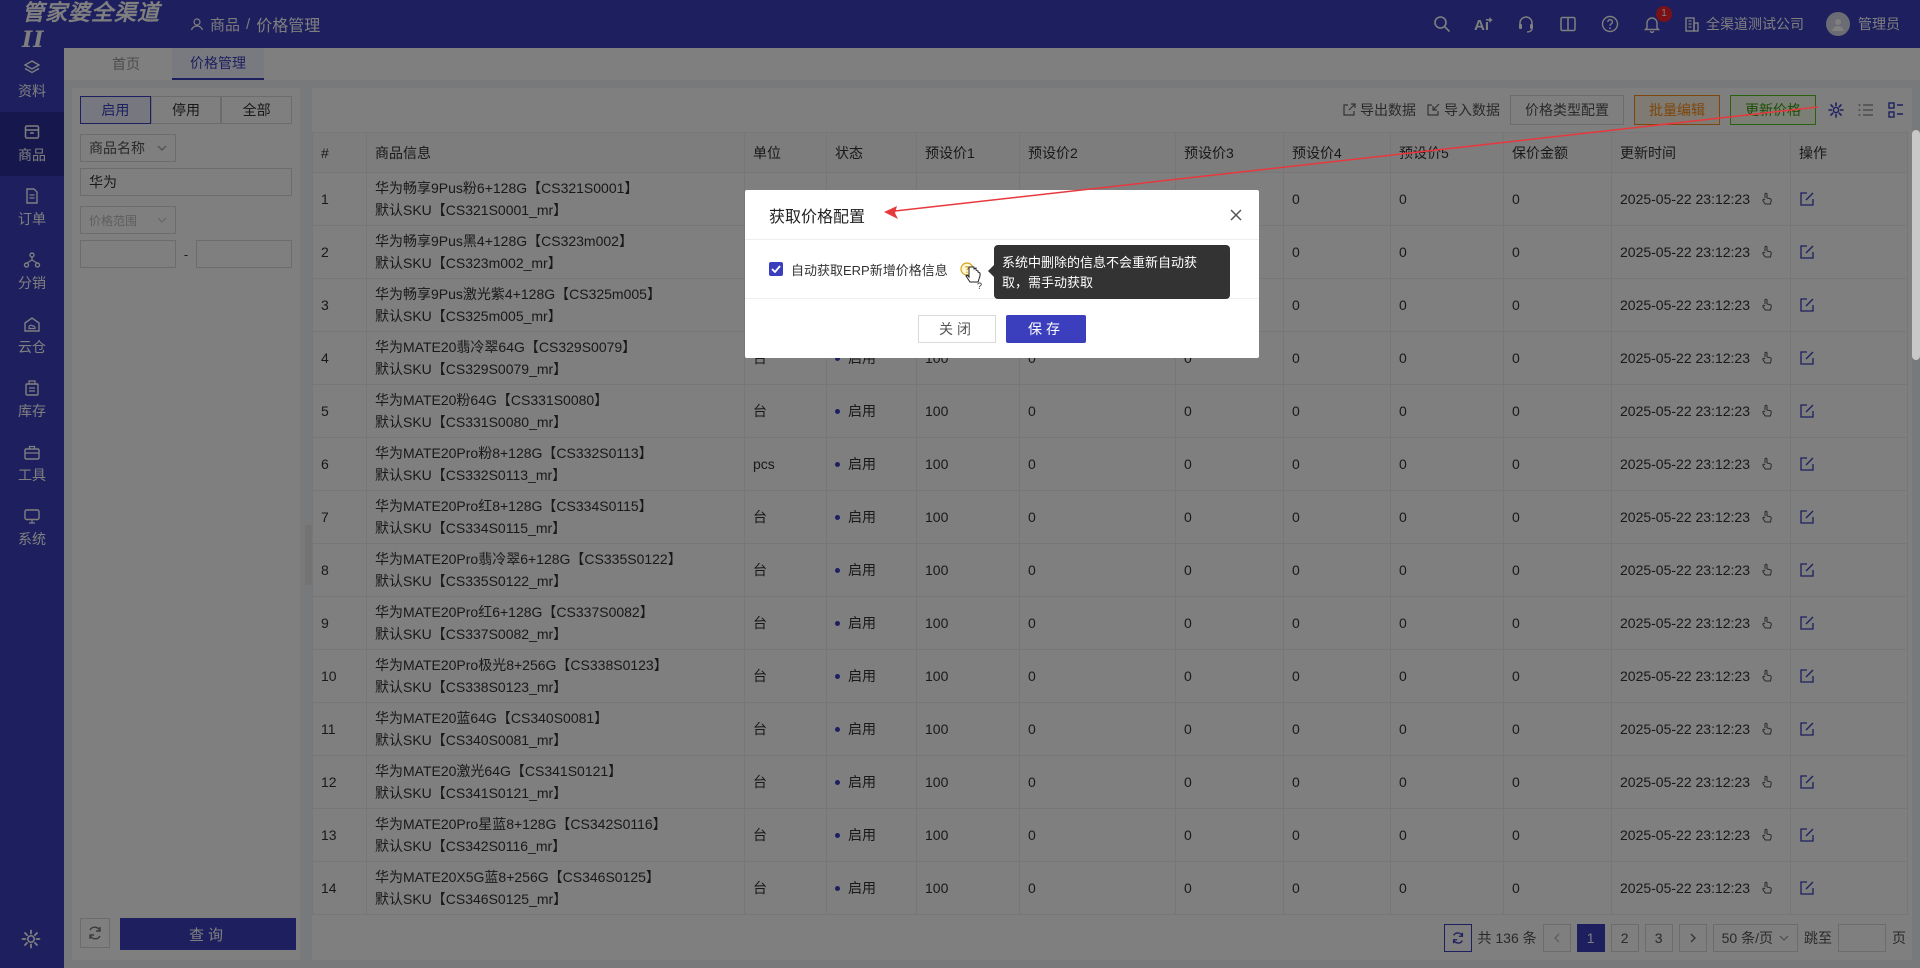  What do you see at coordinates (1351, 162) in the screenshot?
I see `annotation-arrow` at bounding box center [1351, 162].